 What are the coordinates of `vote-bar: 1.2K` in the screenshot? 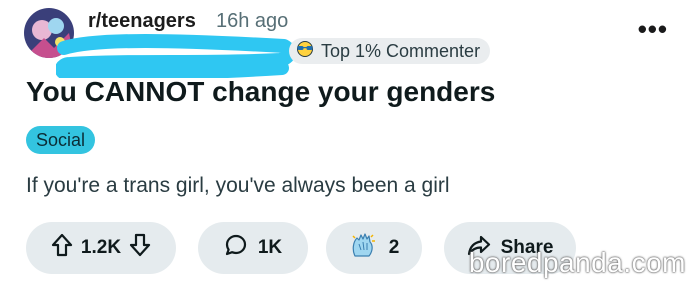 It's located at (101, 248).